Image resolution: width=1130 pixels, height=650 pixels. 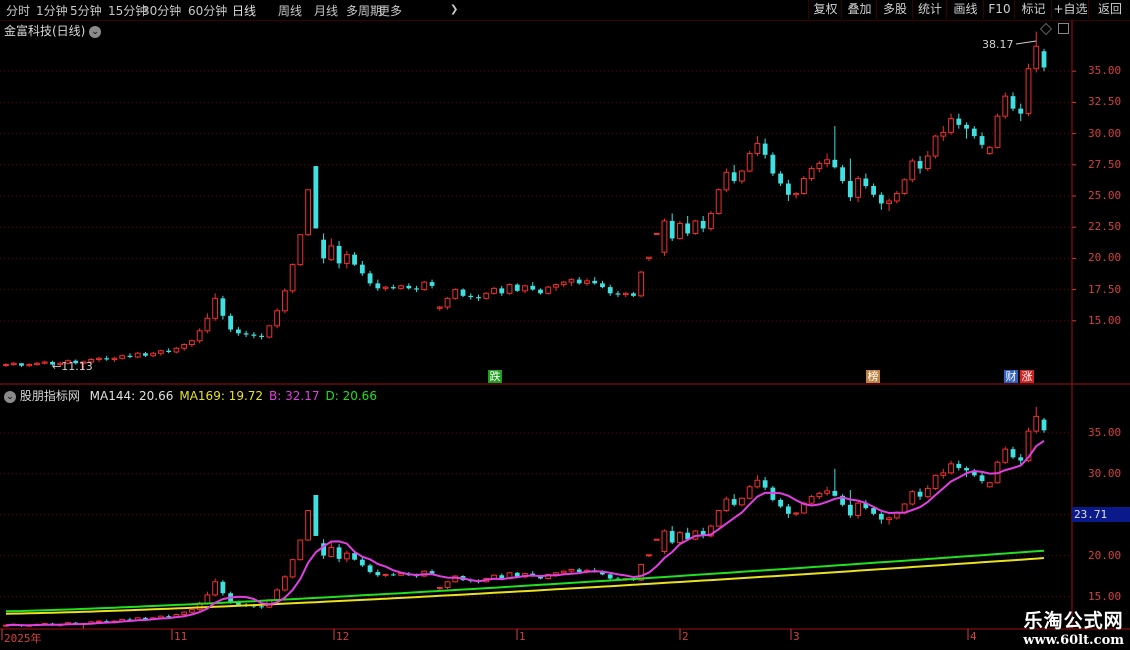 I want to click on event-marker: 财, so click(x=1011, y=376).